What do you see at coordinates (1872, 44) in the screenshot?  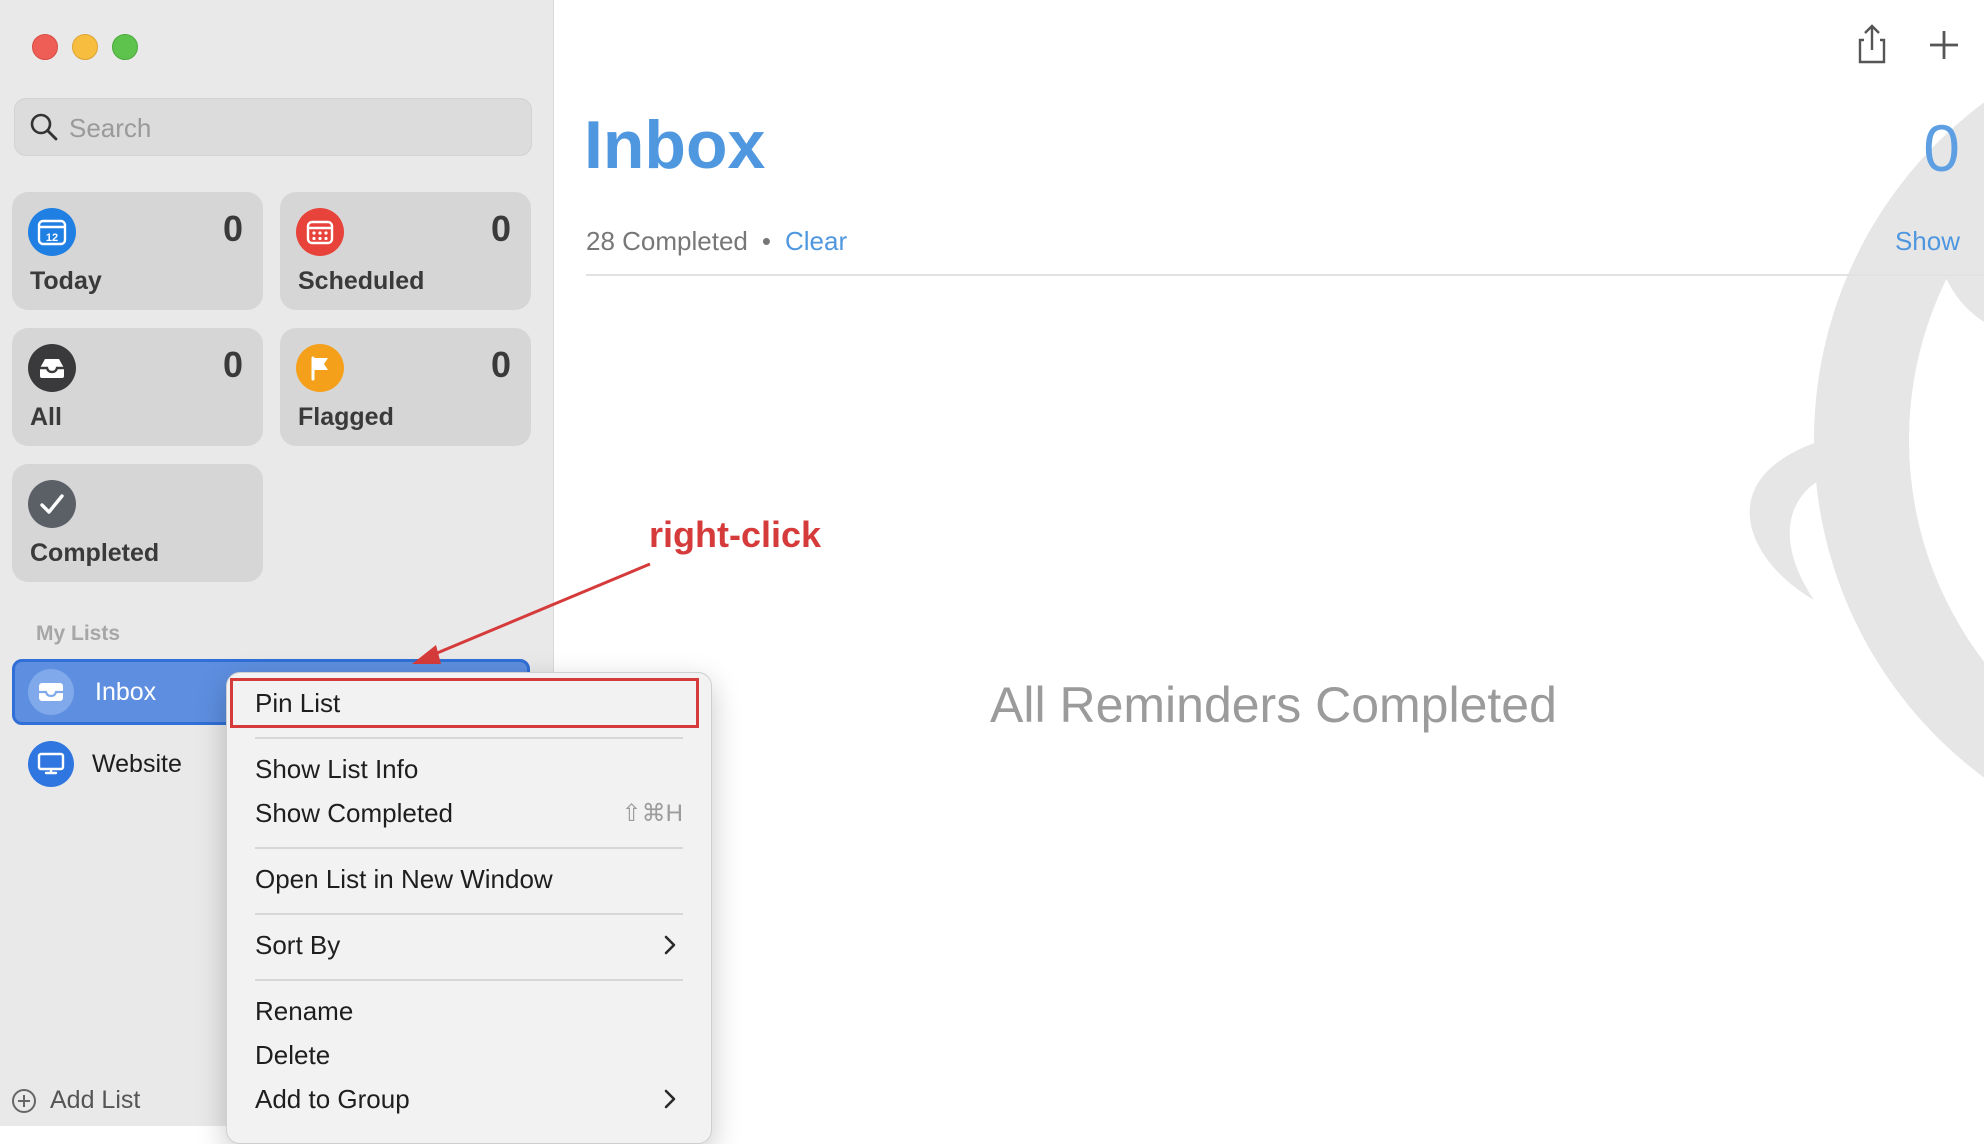 I see `share-icon` at bounding box center [1872, 44].